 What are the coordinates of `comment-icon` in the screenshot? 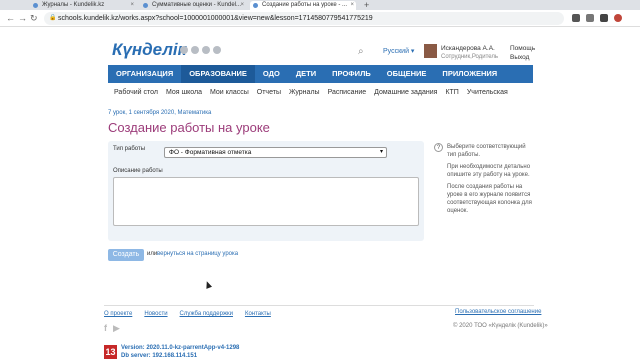 It's located at (184, 50).